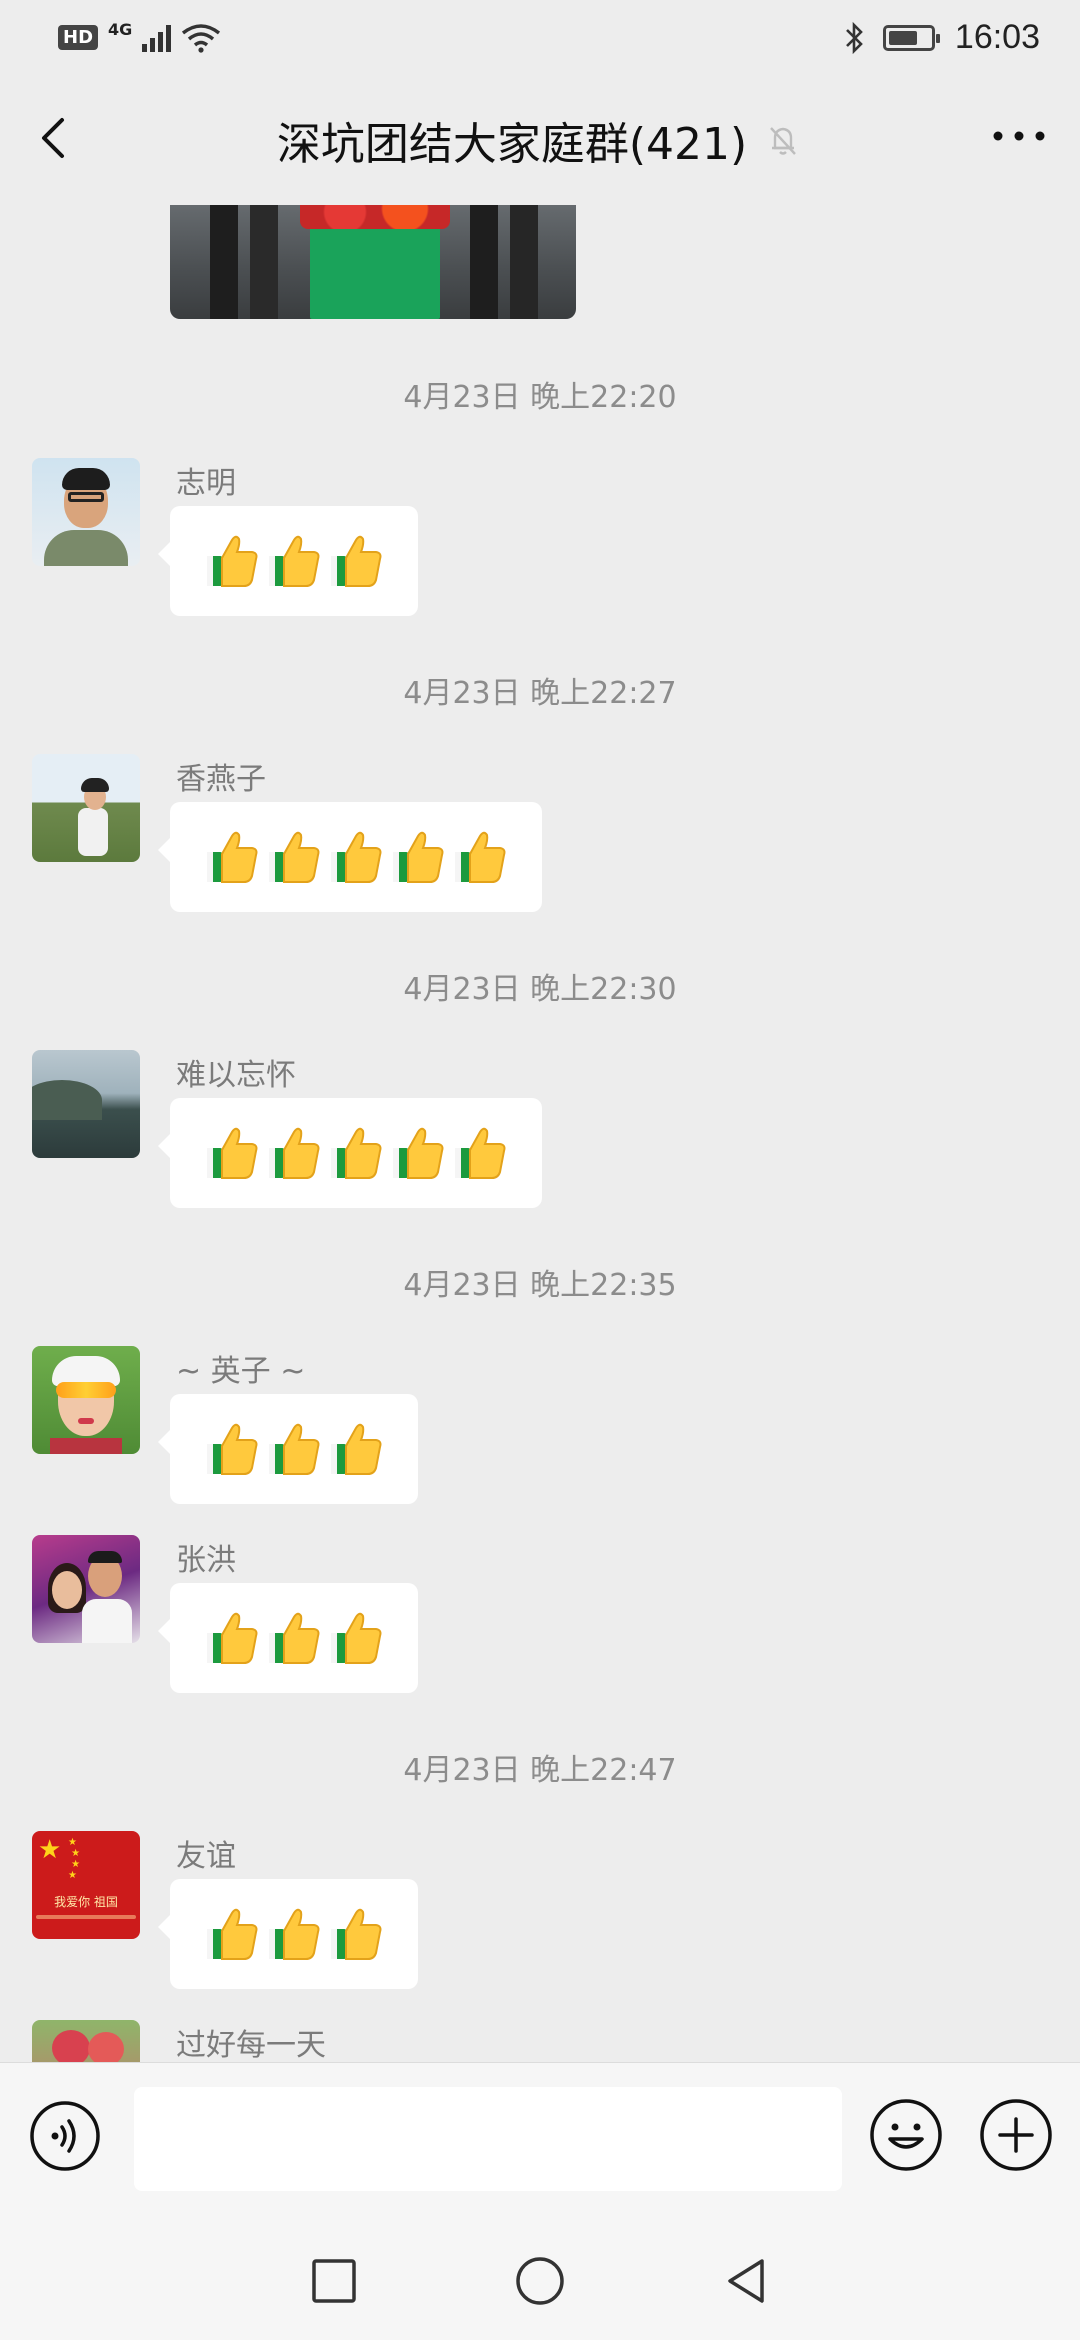  Describe the element at coordinates (206, 483) in the screenshot. I see `sender-name: 志明` at that location.